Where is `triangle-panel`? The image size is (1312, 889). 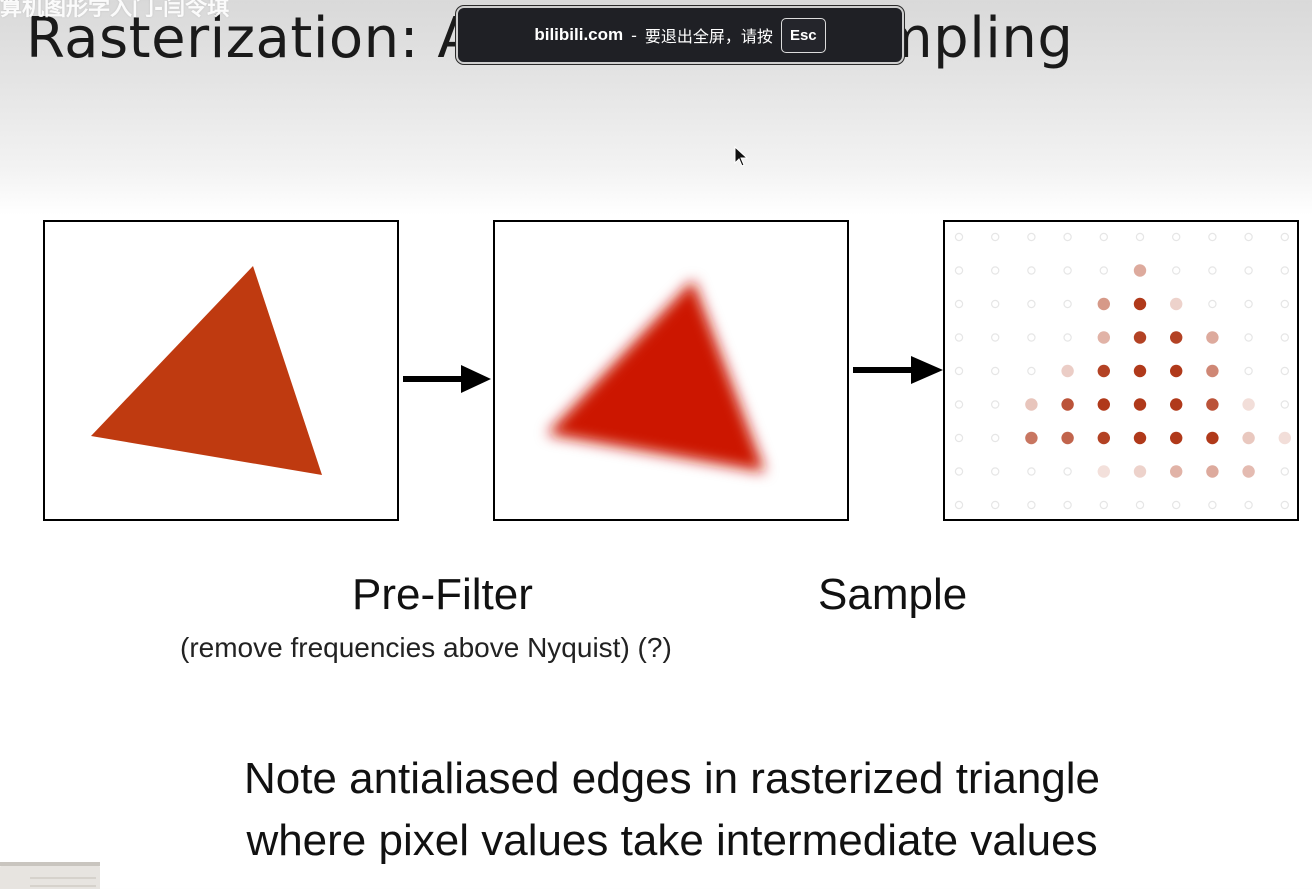 triangle-panel is located at coordinates (221, 370).